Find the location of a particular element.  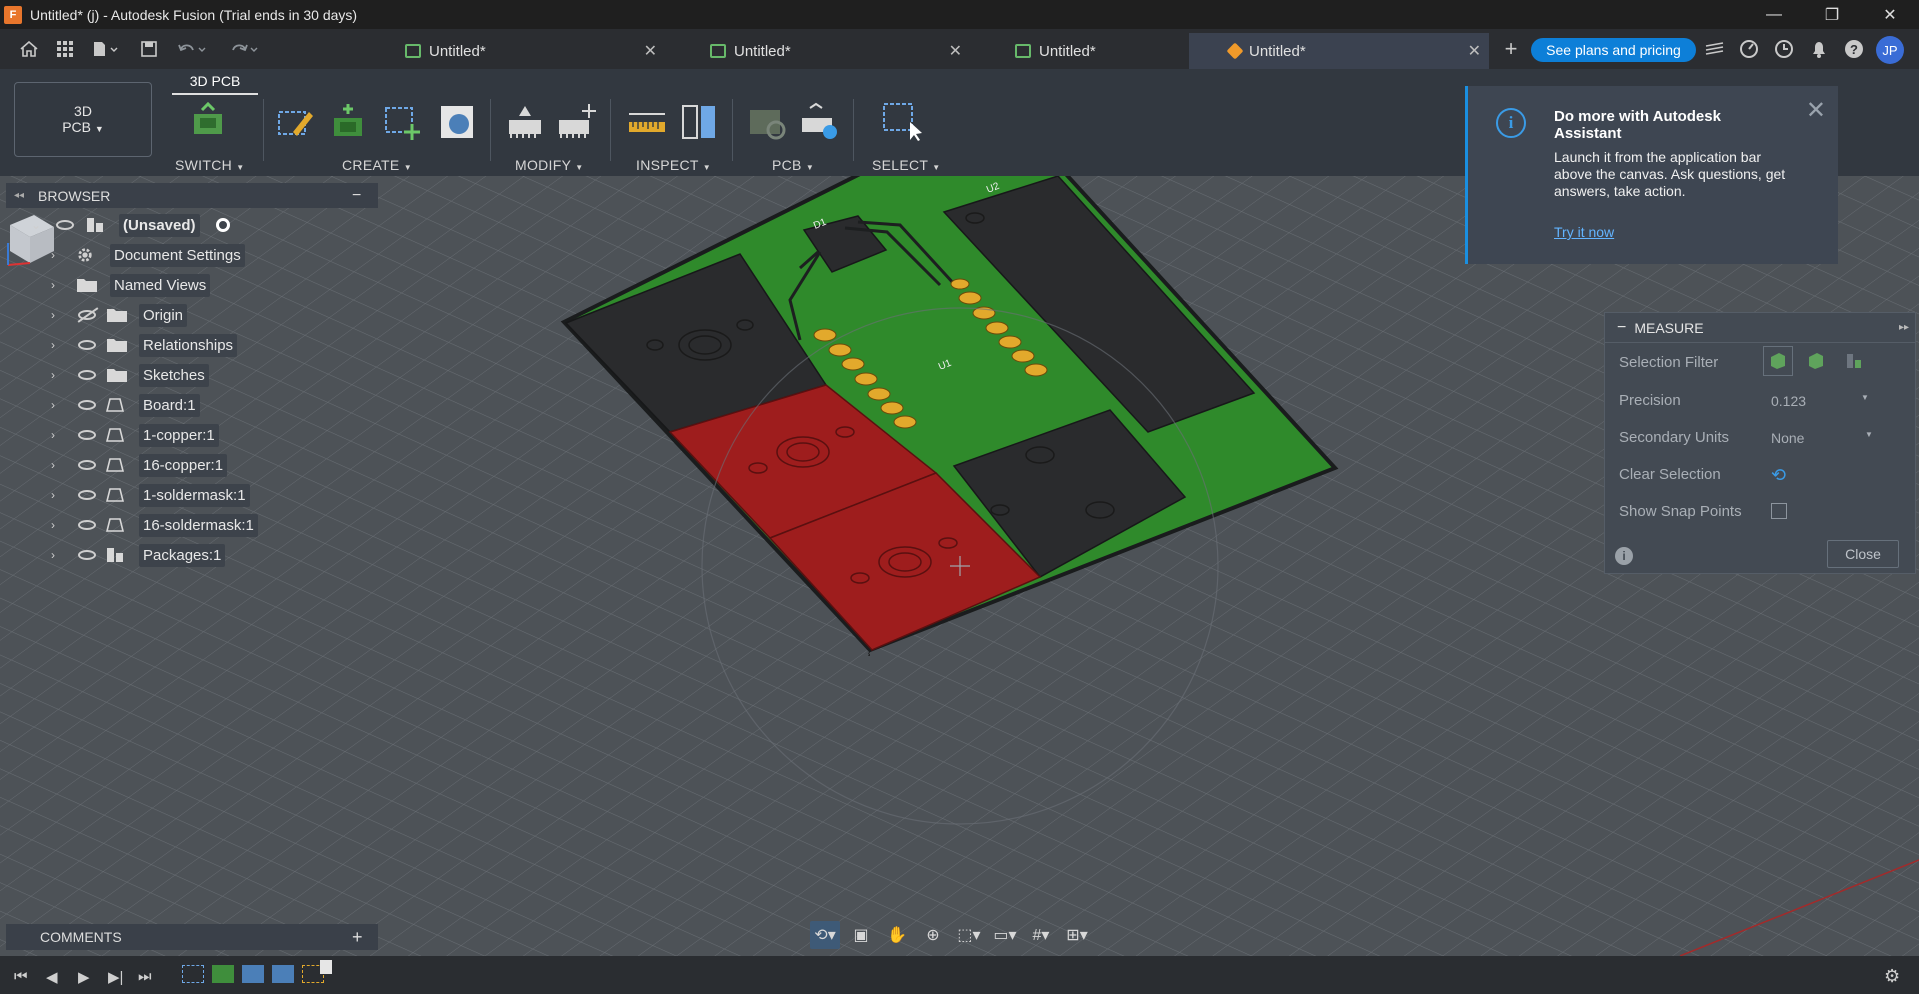

show-snap-points-checkbox is located at coordinates (1779, 511).